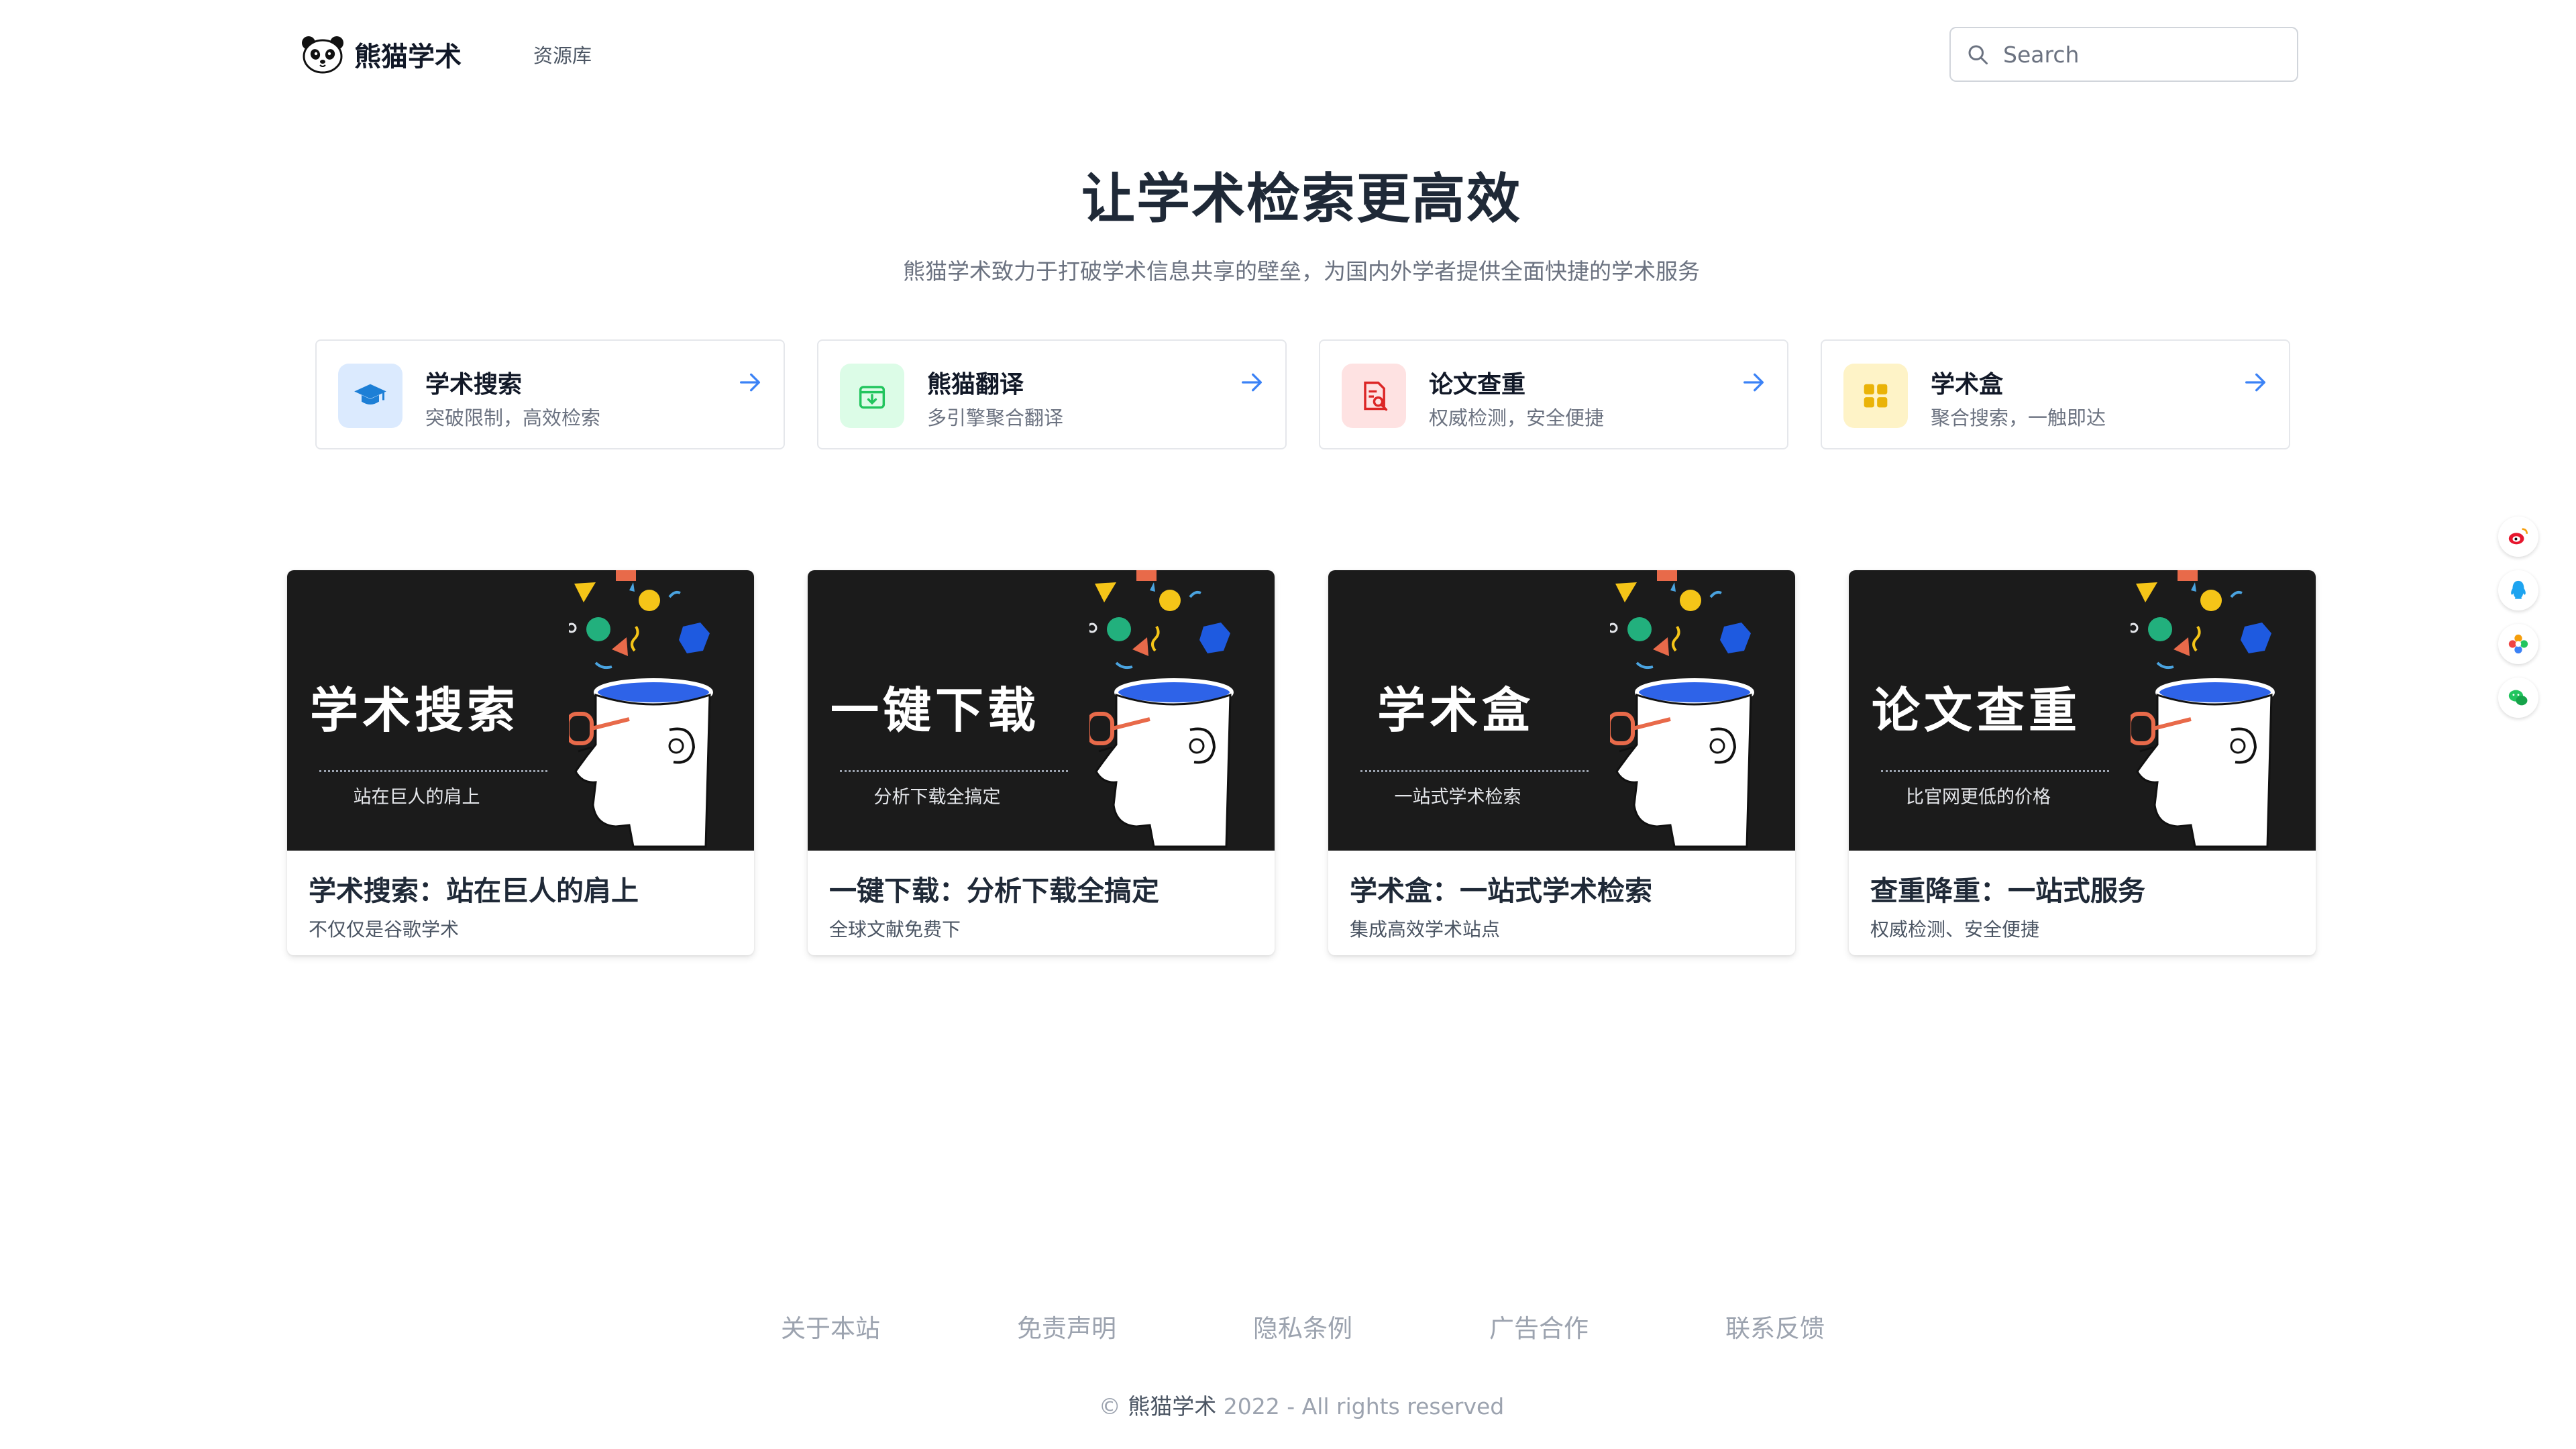 The height and width of the screenshot is (1449, 2576). I want to click on banner-card-academic-search: 学术搜索 站在巨人的肩上 学术搜索：站在巨人的肩上 不仅仅是谷歌学术, so click(520, 762).